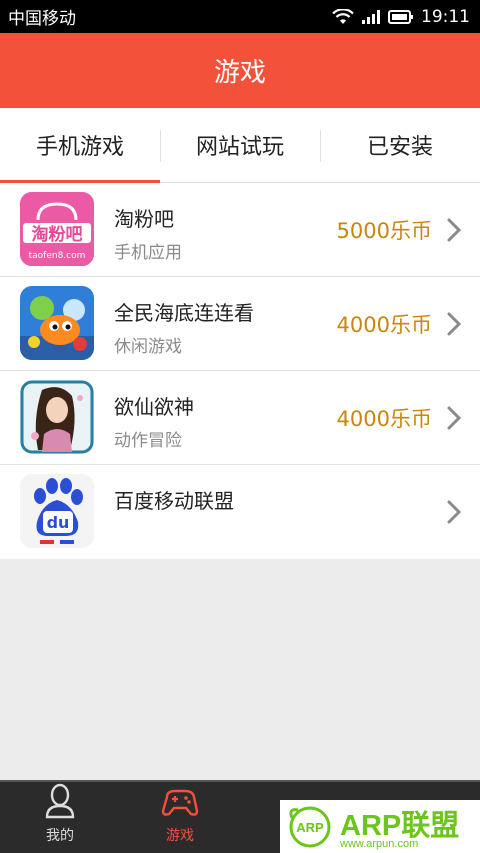 The height and width of the screenshot is (853, 480). I want to click on app-info: 百度移动联盟, so click(174, 502).